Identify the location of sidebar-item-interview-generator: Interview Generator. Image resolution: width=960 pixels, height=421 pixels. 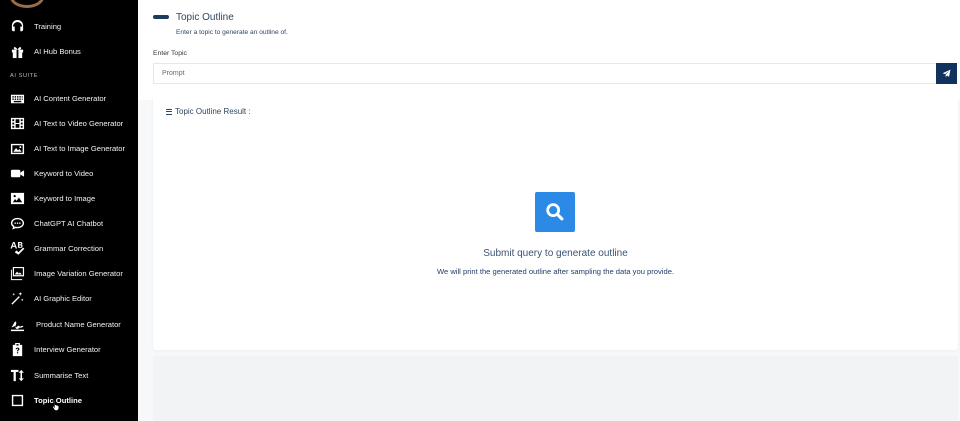
(69, 349).